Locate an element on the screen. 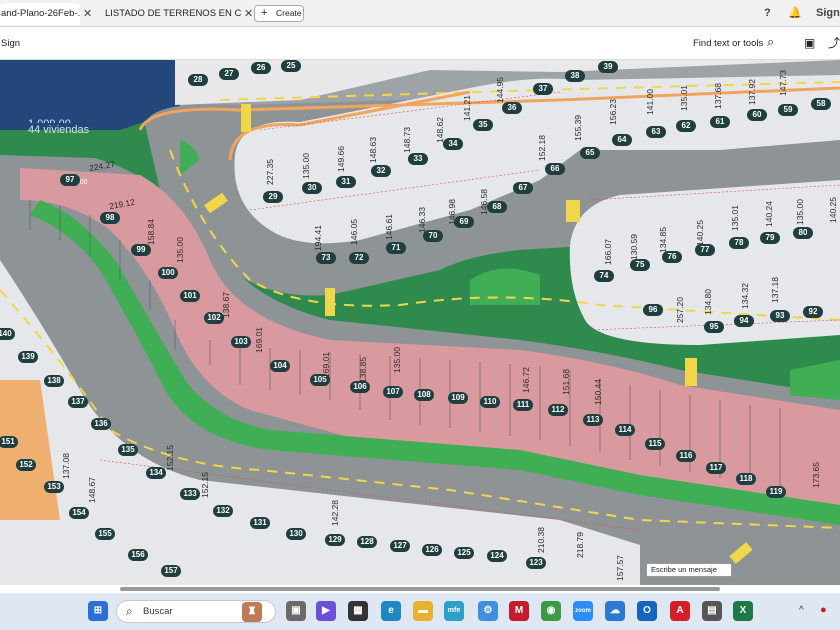 The width and height of the screenshot is (840, 630). lot-number-badge: 79 is located at coordinates (770, 238).